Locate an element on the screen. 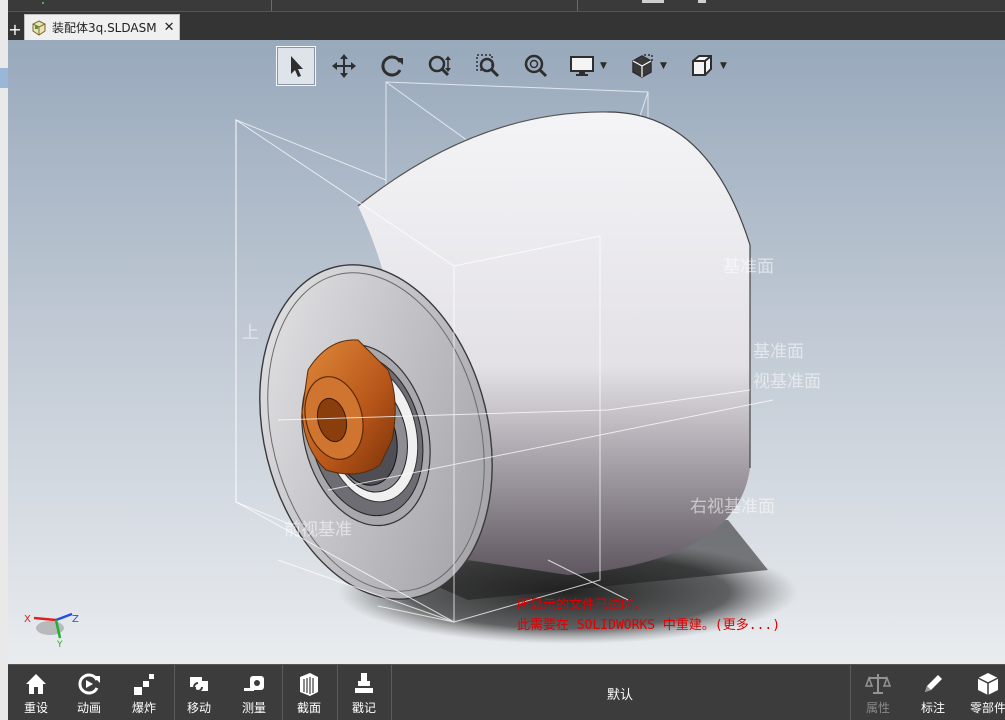  measure-button: 测量 is located at coordinates (254, 692).